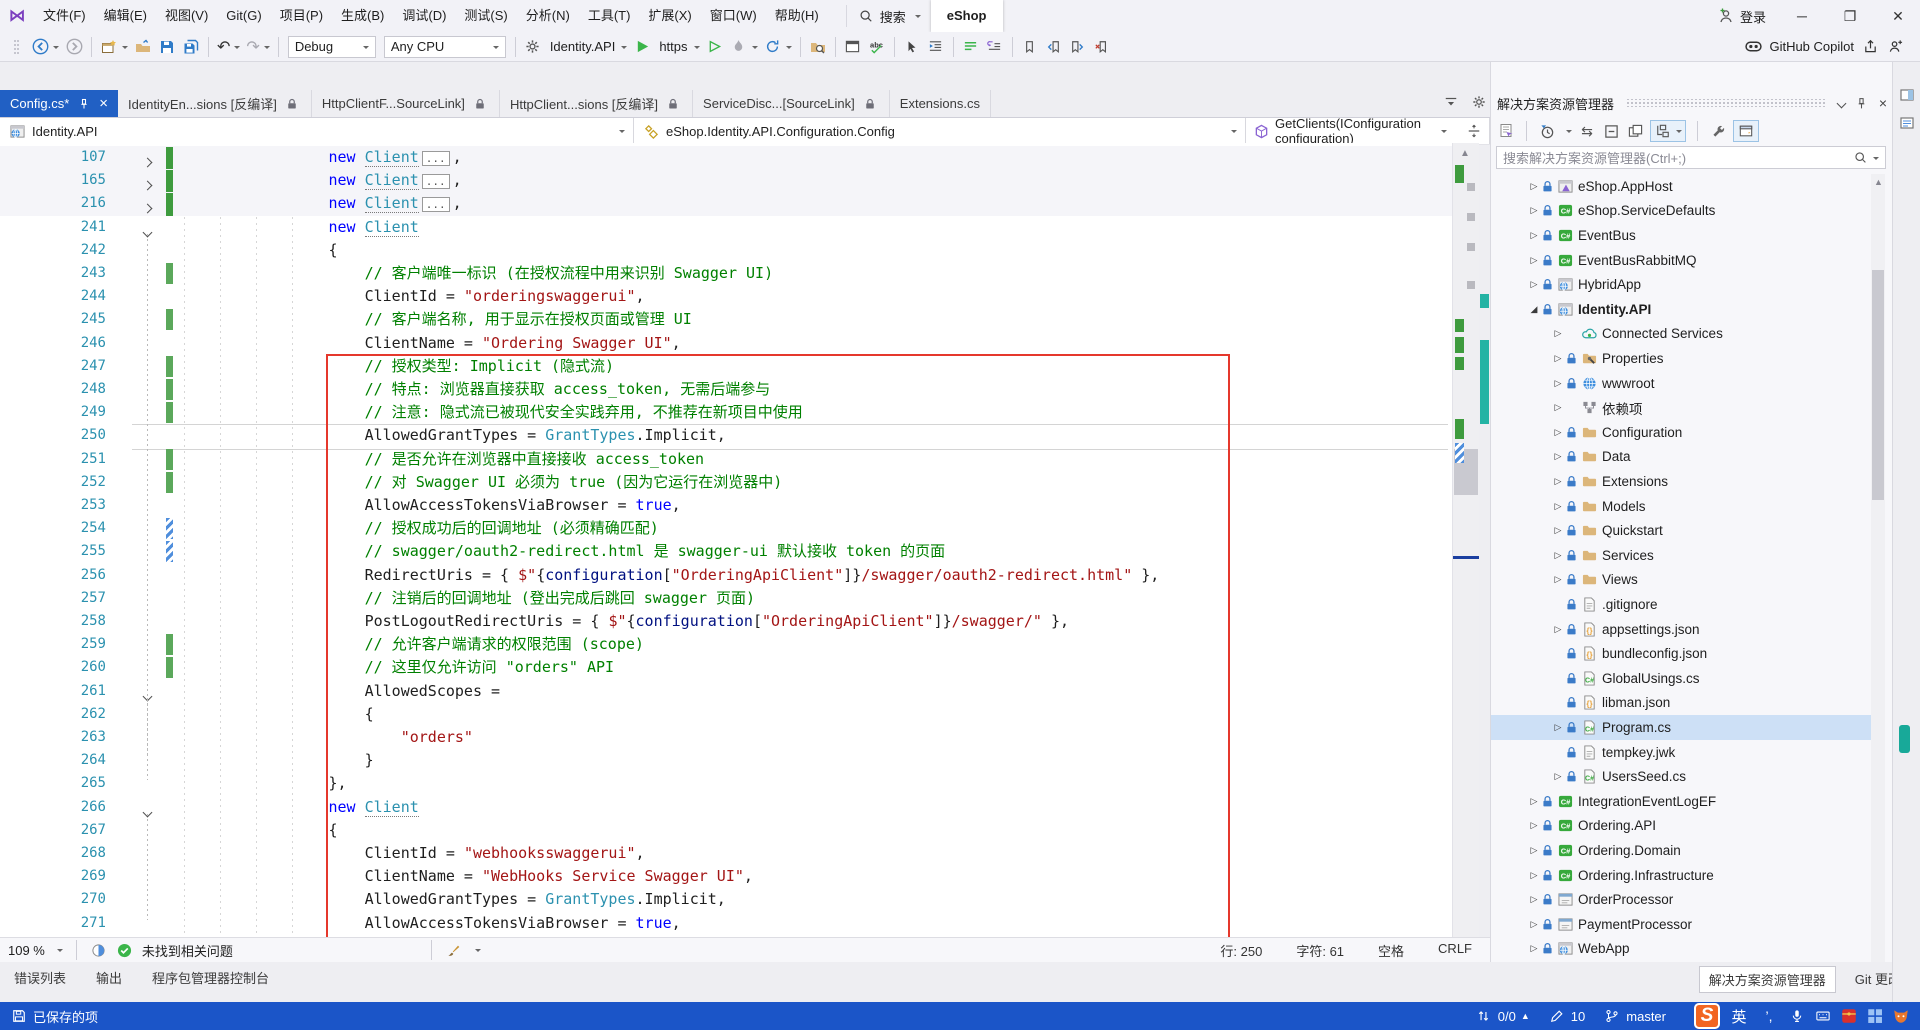 This screenshot has height=1030, width=1920. I want to click on previous-bookmark-button, so click(1054, 47).